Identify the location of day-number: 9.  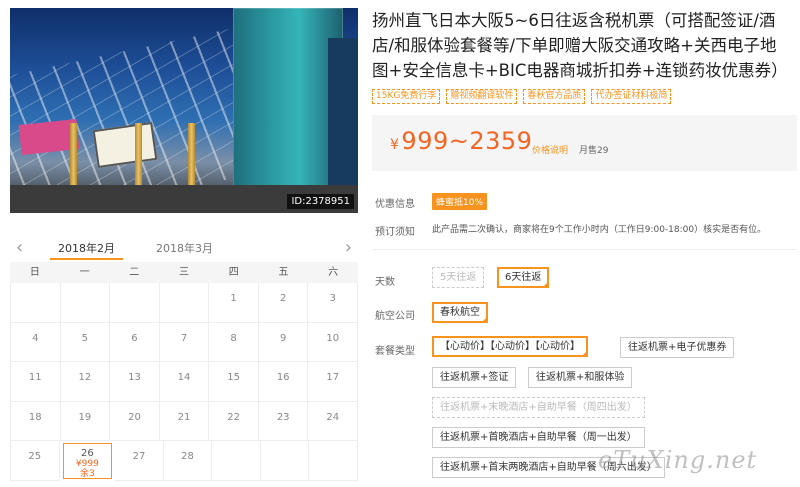
(283, 338).